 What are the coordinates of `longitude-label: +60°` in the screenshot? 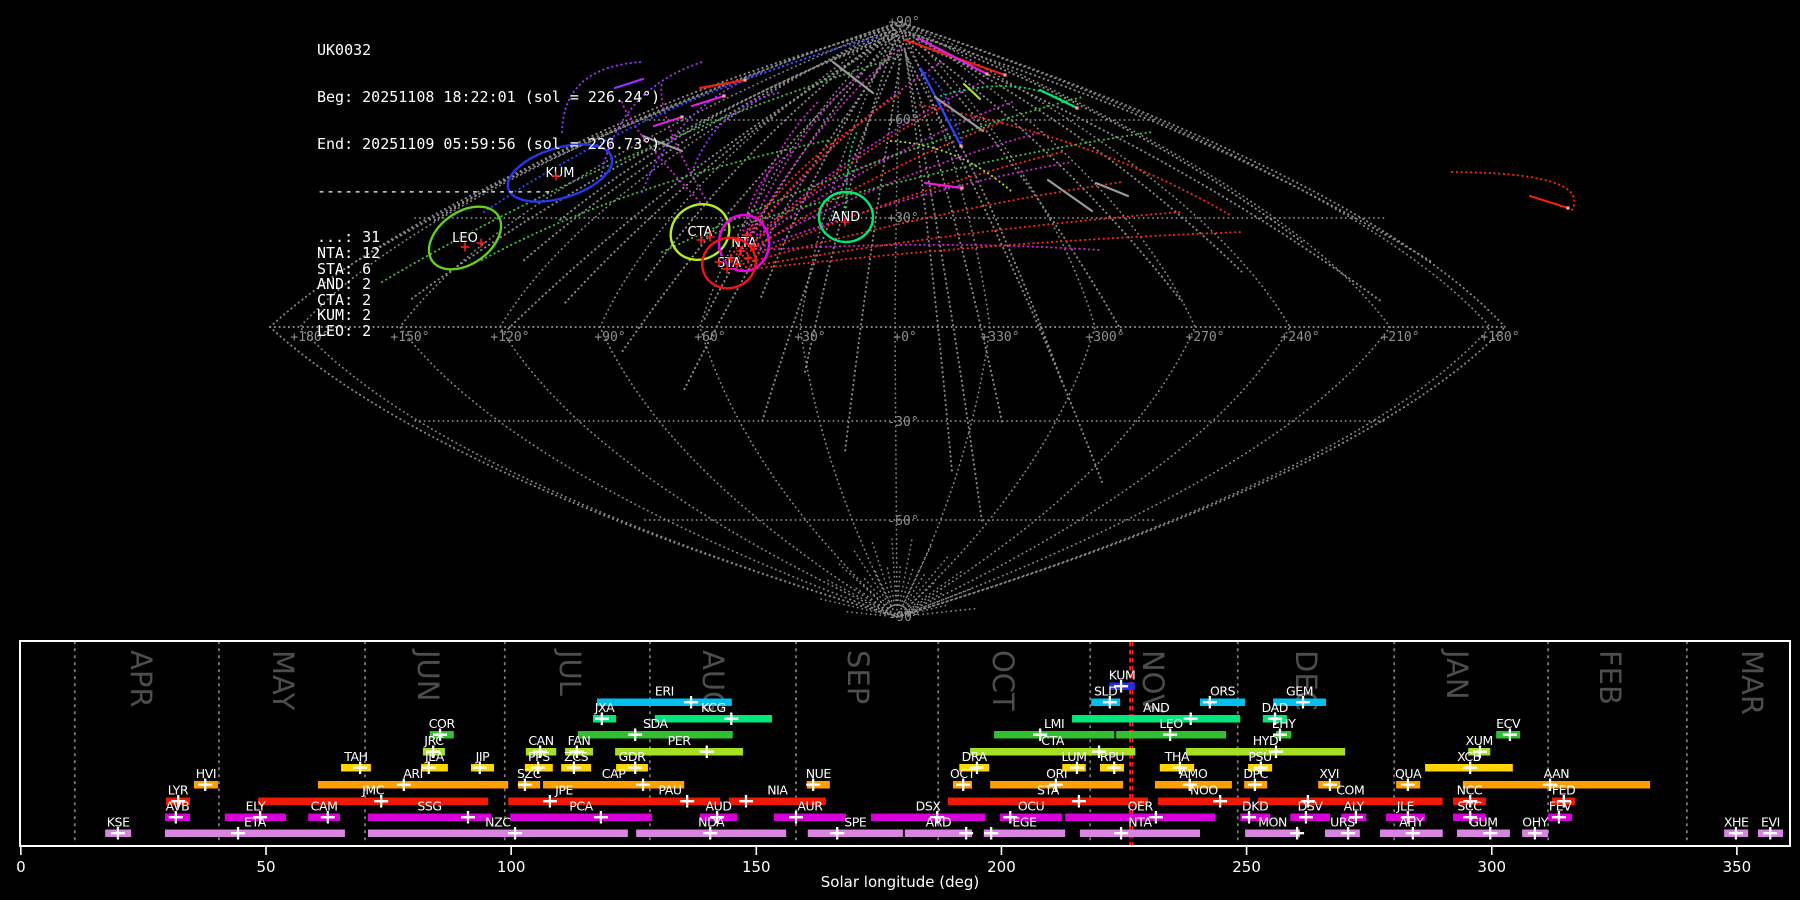 It's located at (709, 337).